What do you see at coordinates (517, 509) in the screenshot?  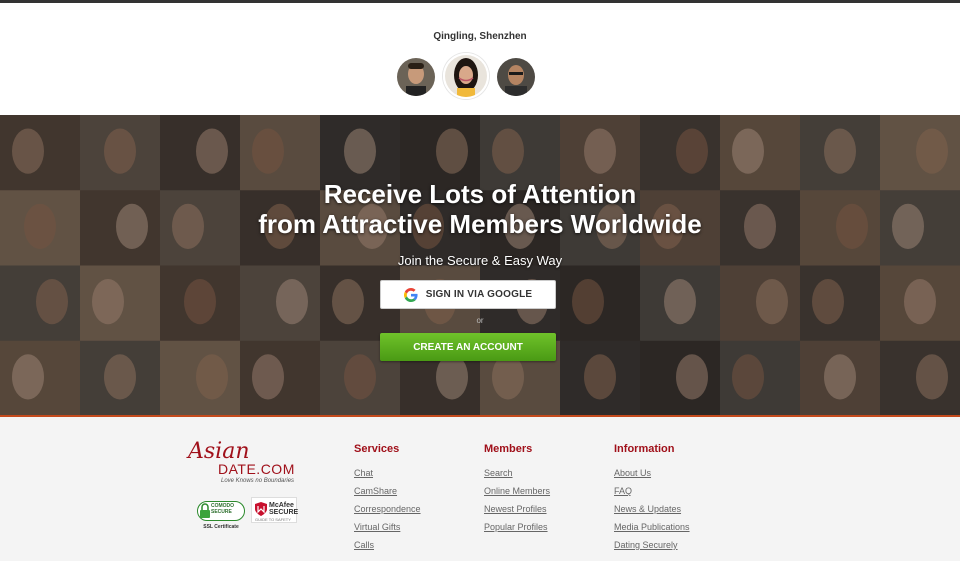 I see `footer-link-newest-profiles: Newest Profiles` at bounding box center [517, 509].